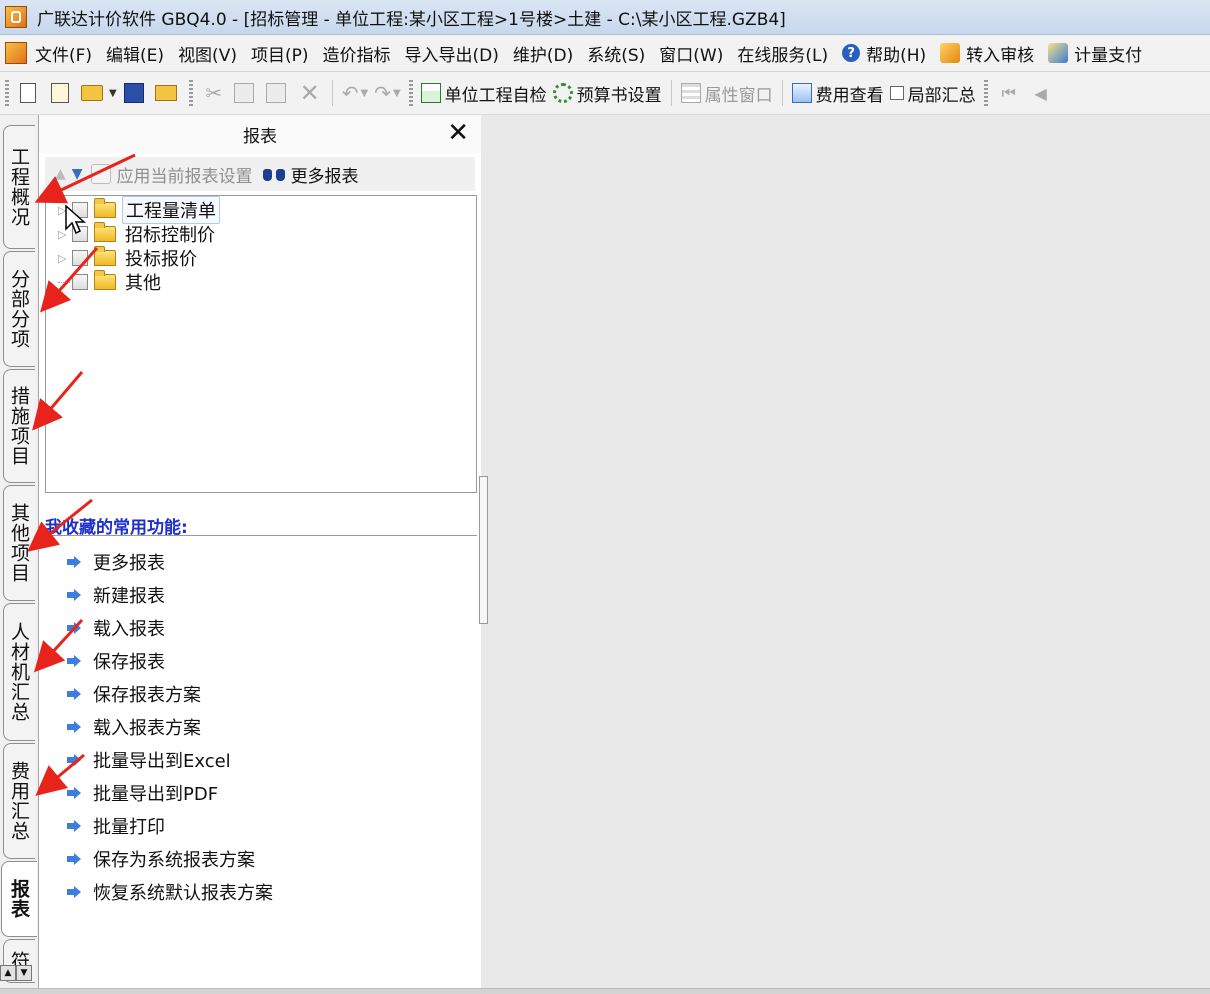 This screenshot has width=1210, height=994. What do you see at coordinates (207, 53) in the screenshot?
I see `menu-view: 视图(V)` at bounding box center [207, 53].